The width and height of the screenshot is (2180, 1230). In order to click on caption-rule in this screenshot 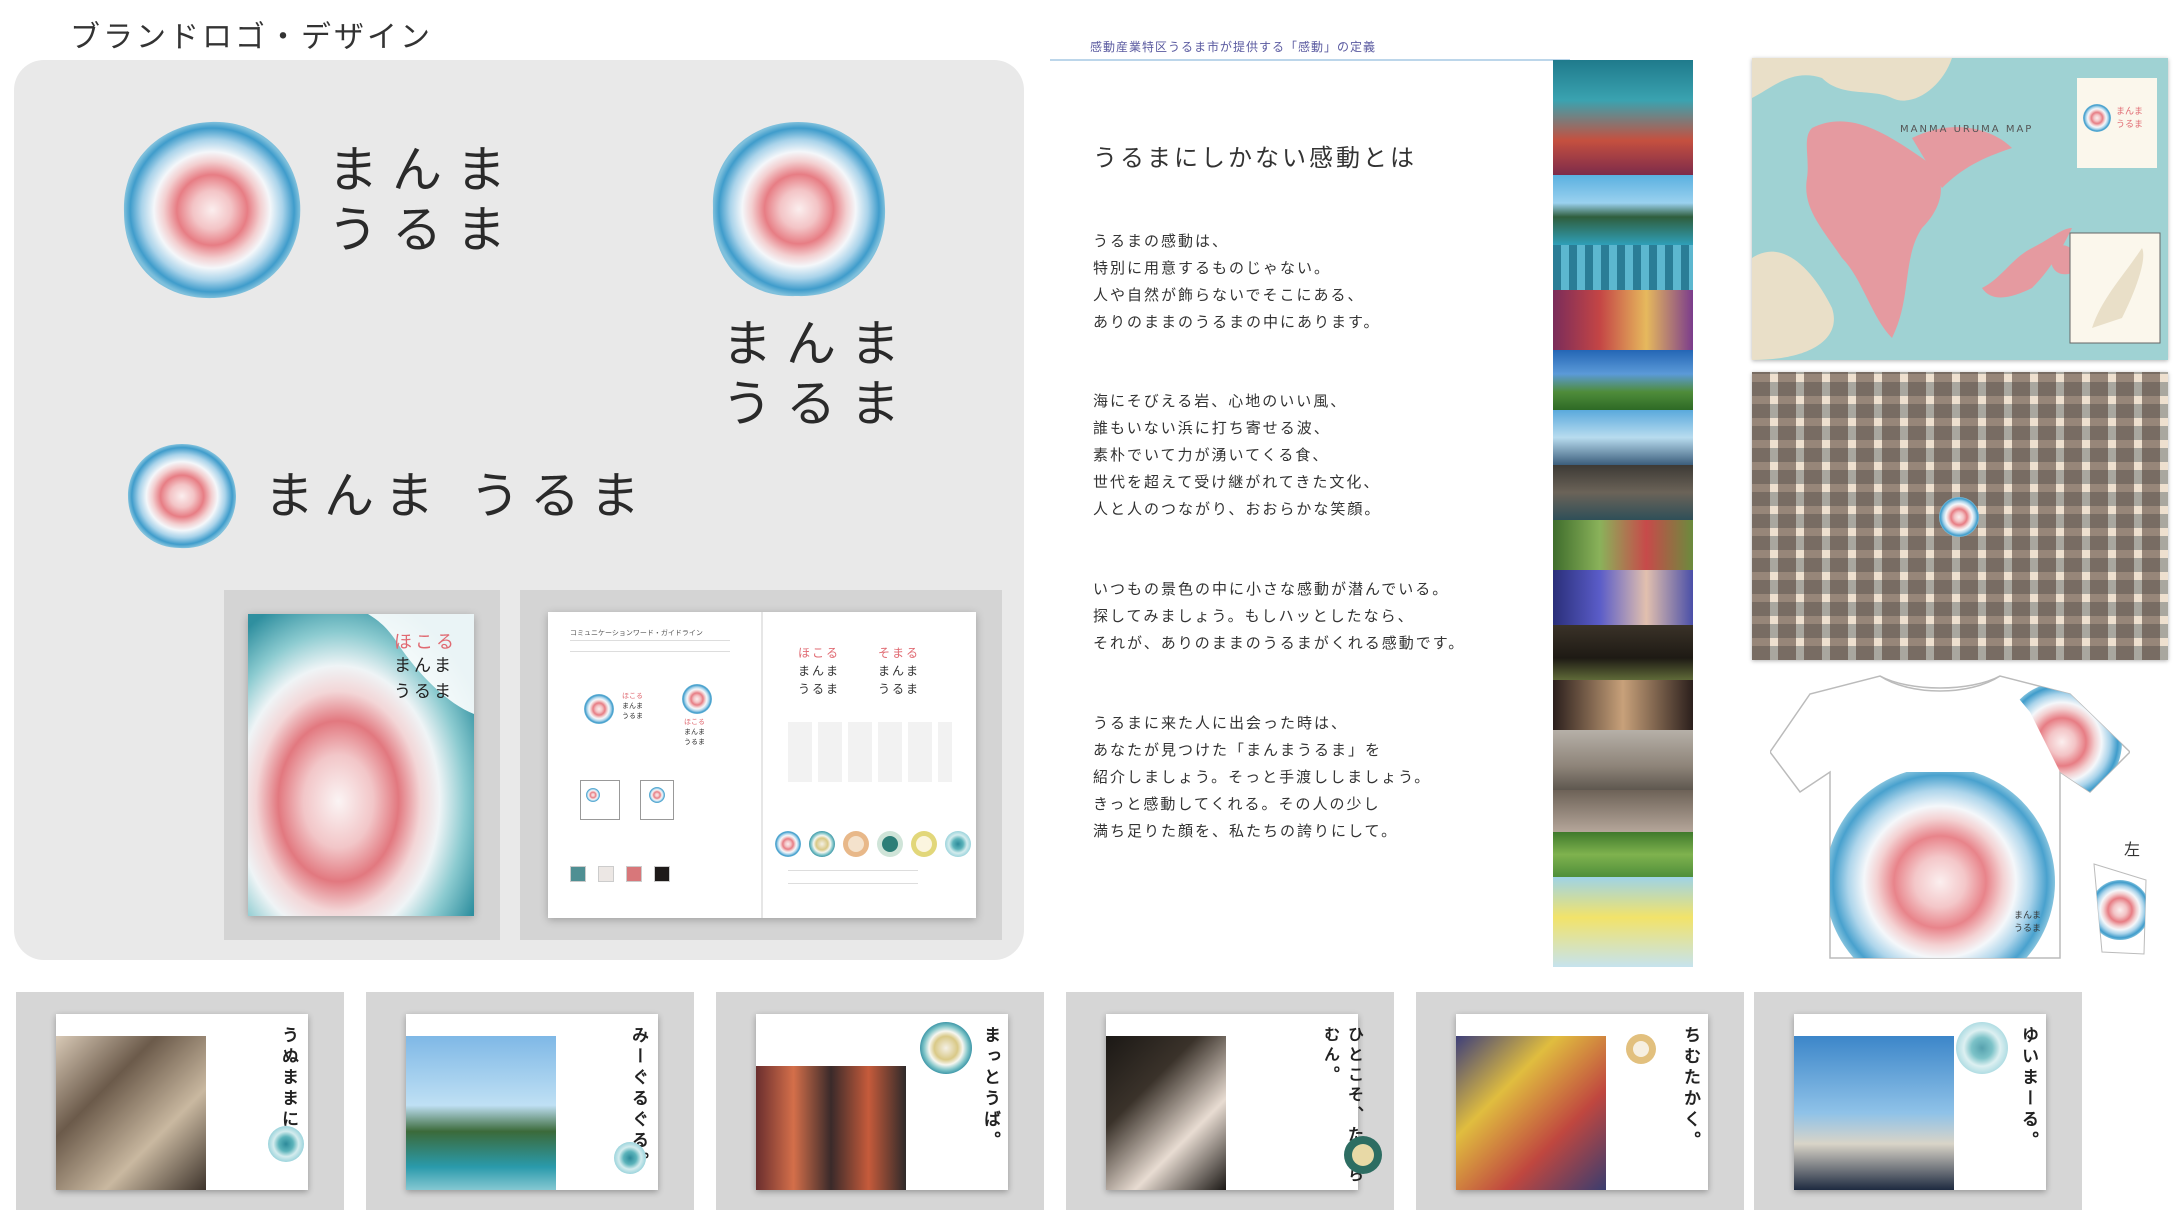, I will do `click(1310, 60)`.